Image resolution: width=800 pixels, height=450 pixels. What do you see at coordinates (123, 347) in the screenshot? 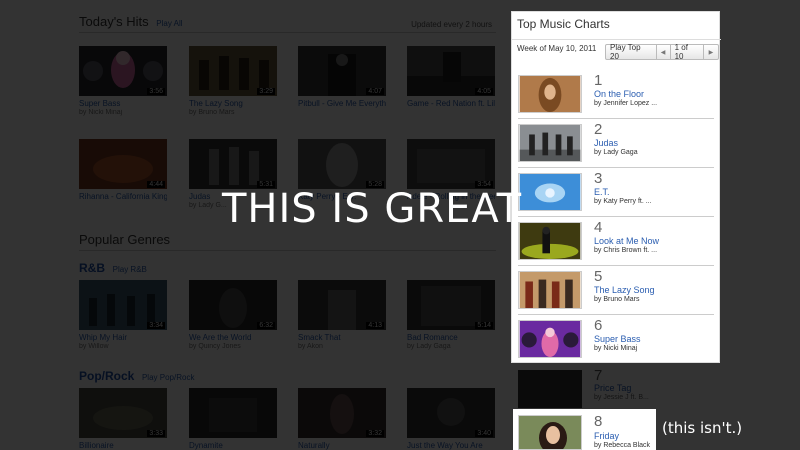
I see `video-artist: by Willow` at bounding box center [123, 347].